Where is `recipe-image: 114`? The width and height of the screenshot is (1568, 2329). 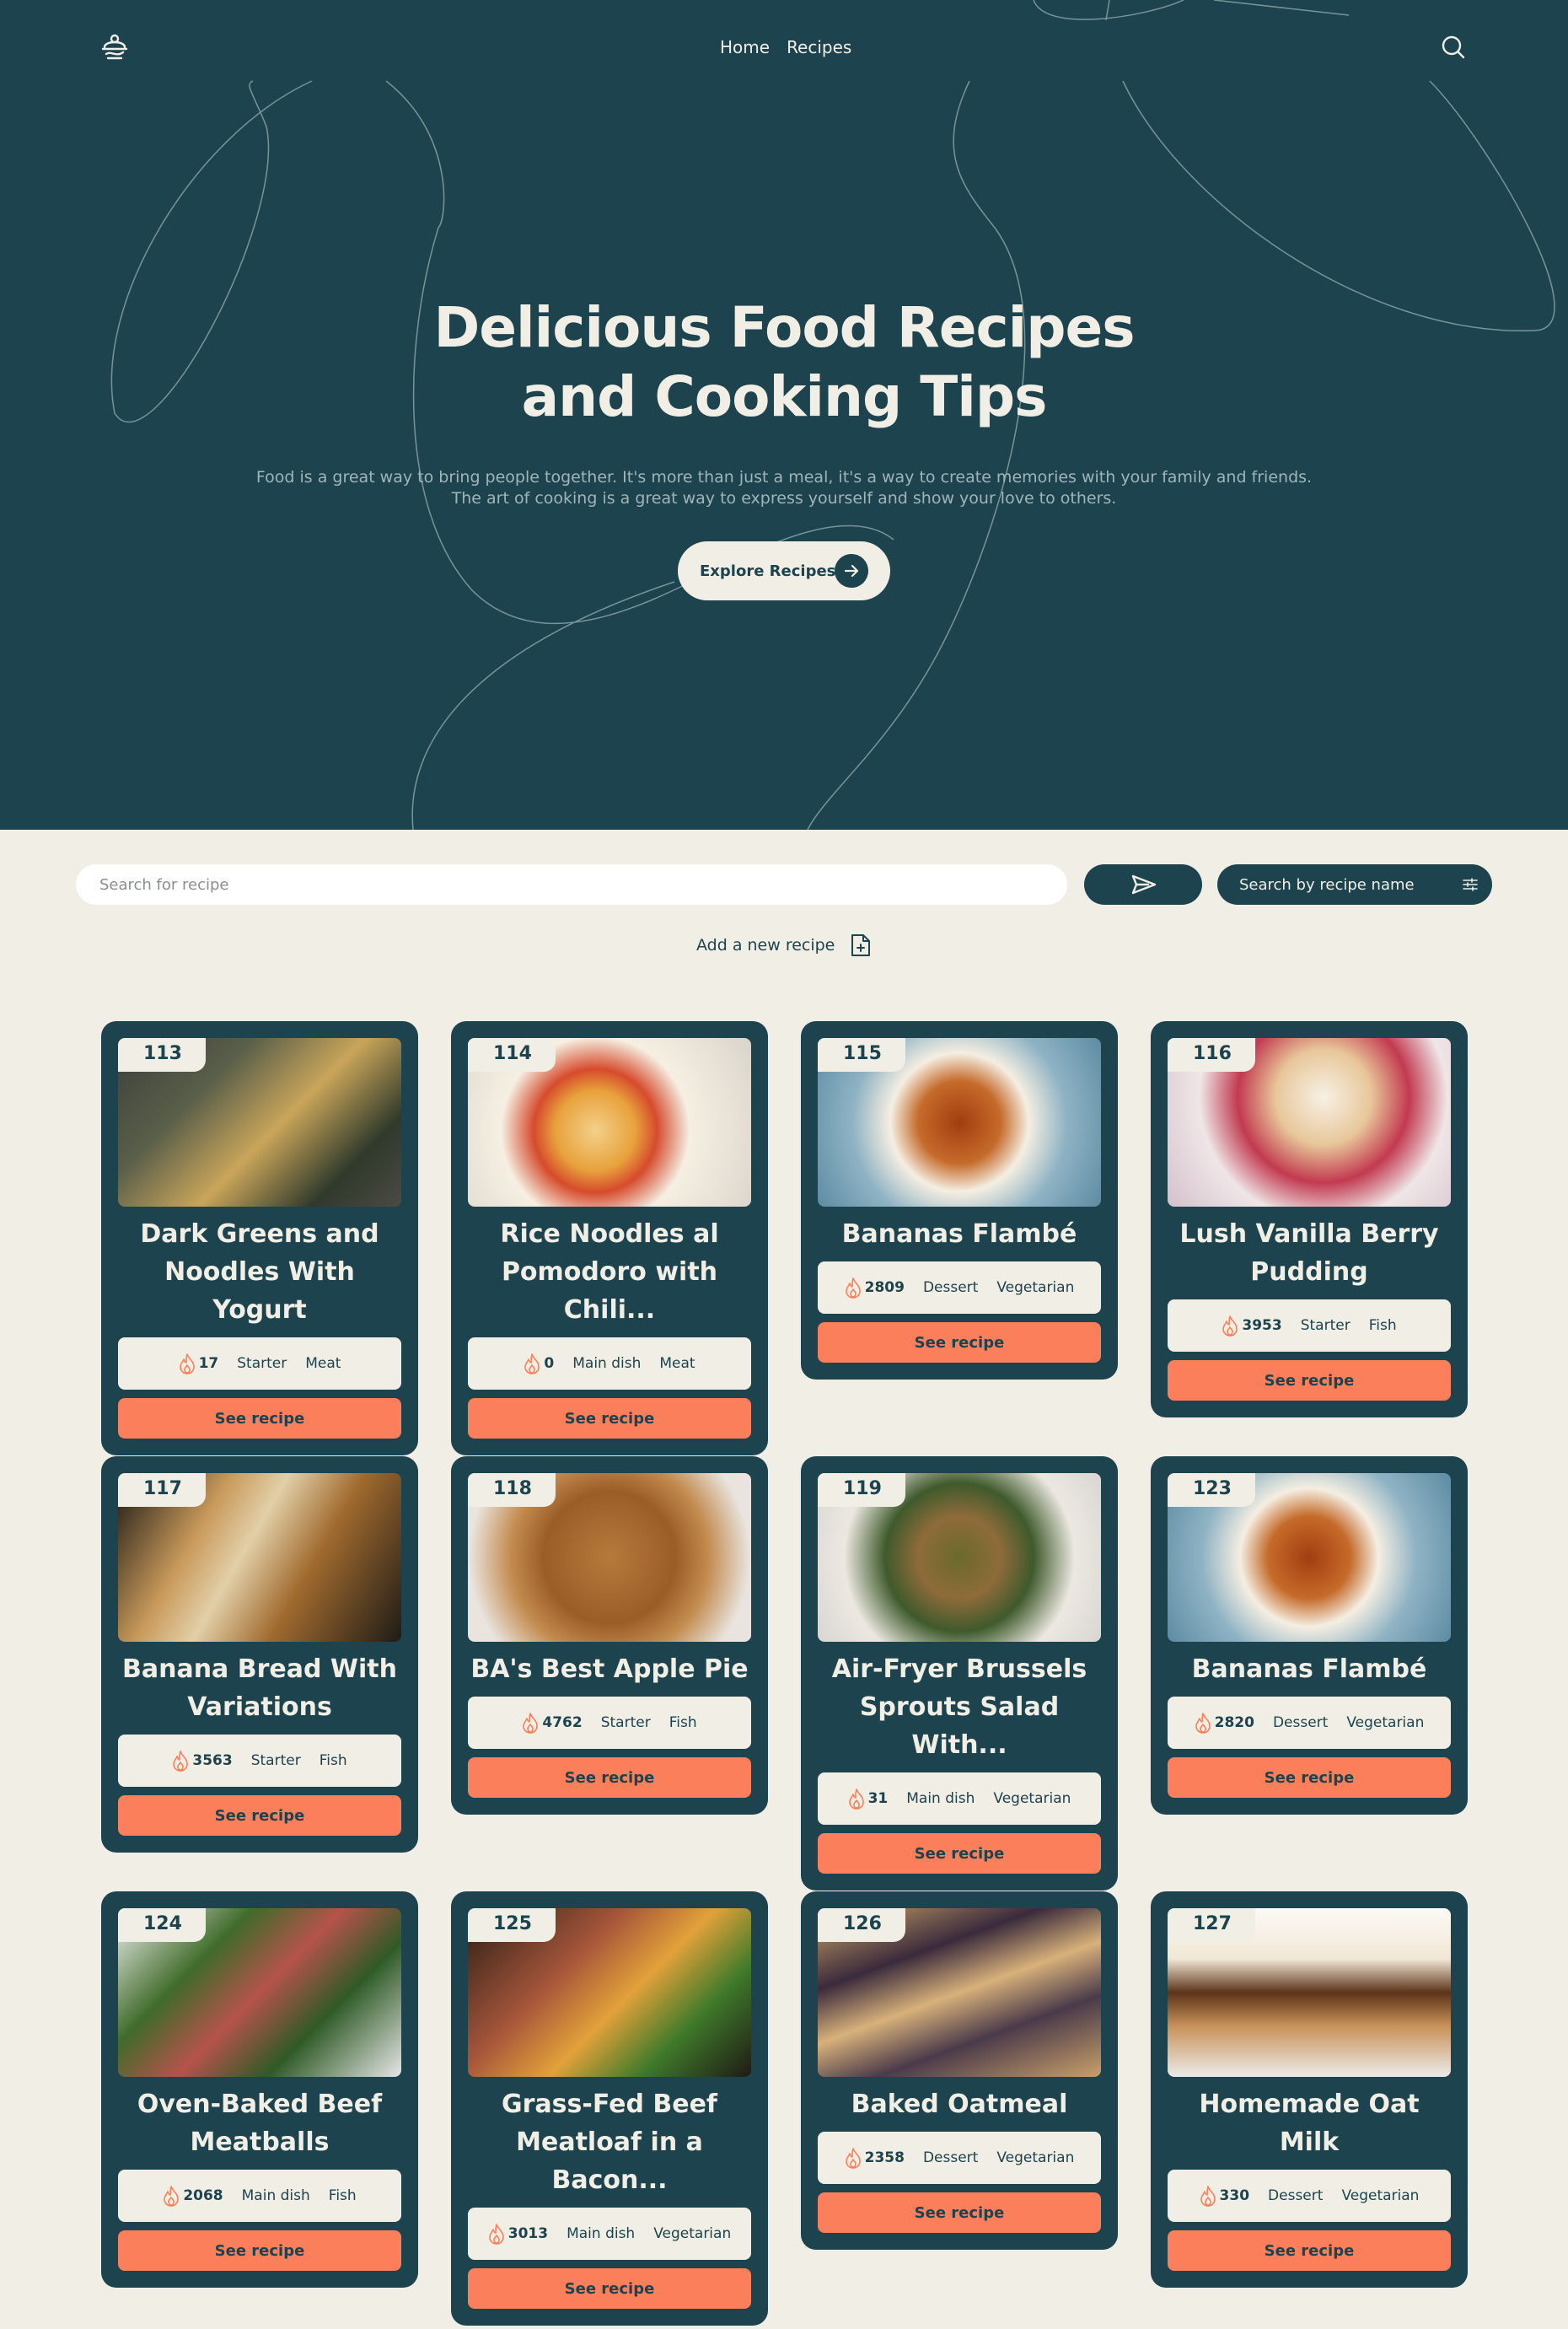 recipe-image: 114 is located at coordinates (609, 1122).